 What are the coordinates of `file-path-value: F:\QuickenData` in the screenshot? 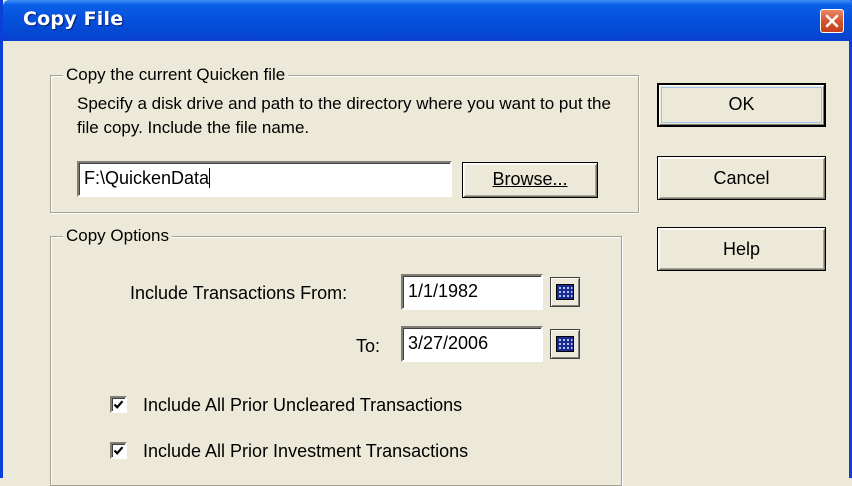 It's located at (147, 178).